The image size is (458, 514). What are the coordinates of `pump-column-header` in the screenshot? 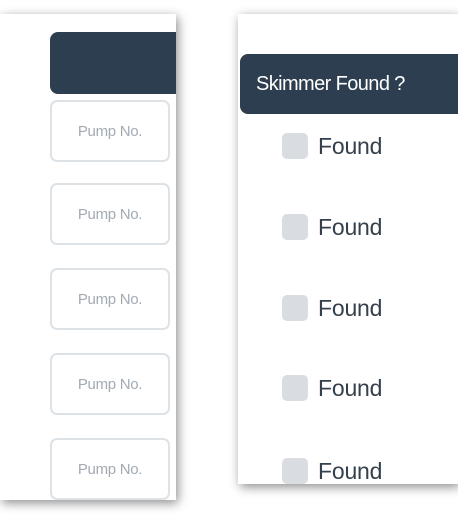 It's located at (113, 63).